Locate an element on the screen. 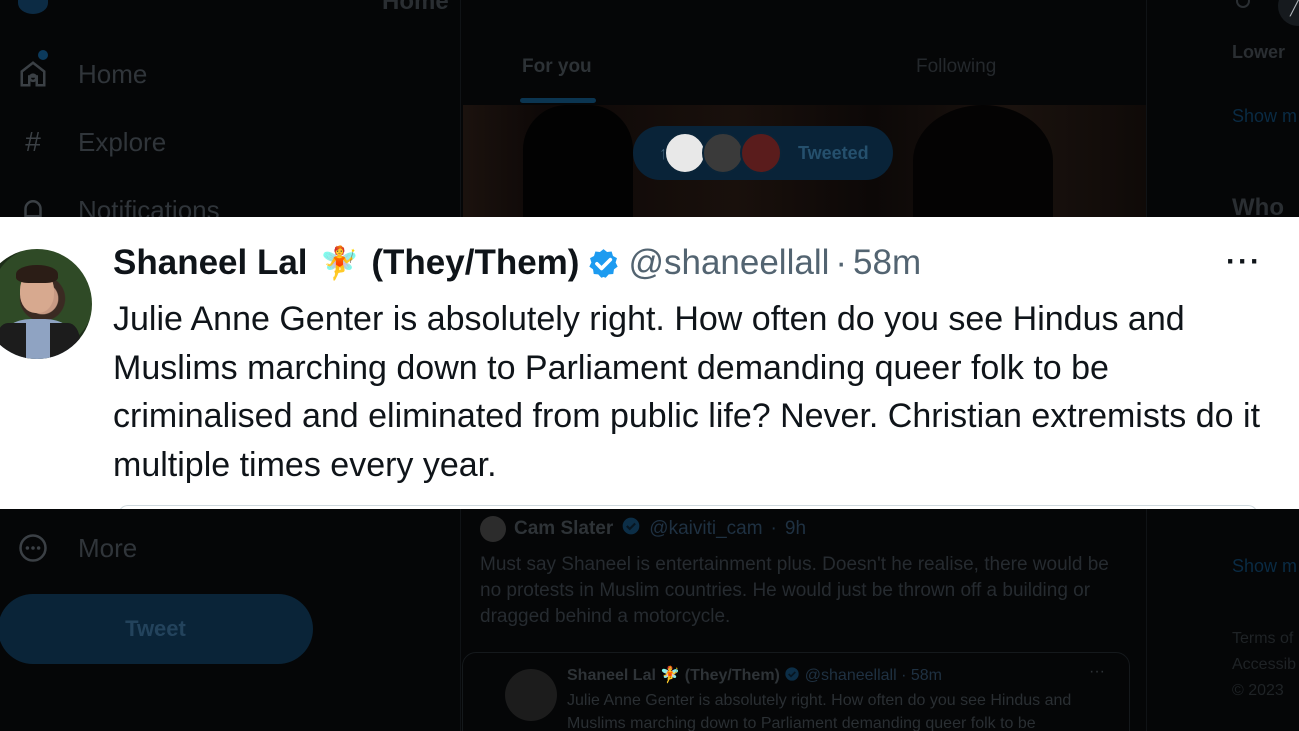 This screenshot has width=1299, height=731. trend-heading: Lower is located at coordinates (1259, 52).